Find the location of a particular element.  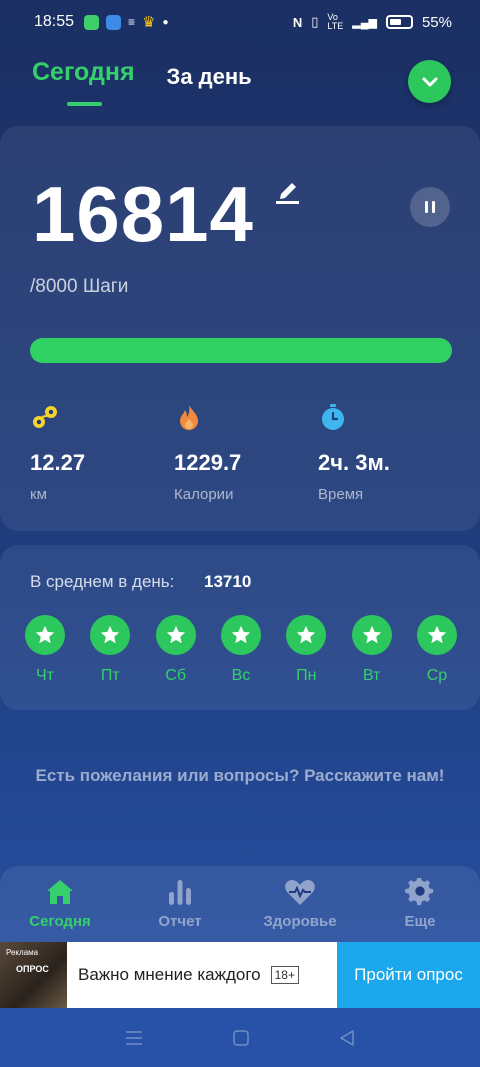

average-label: В среднем в день: is located at coordinates (102, 581).